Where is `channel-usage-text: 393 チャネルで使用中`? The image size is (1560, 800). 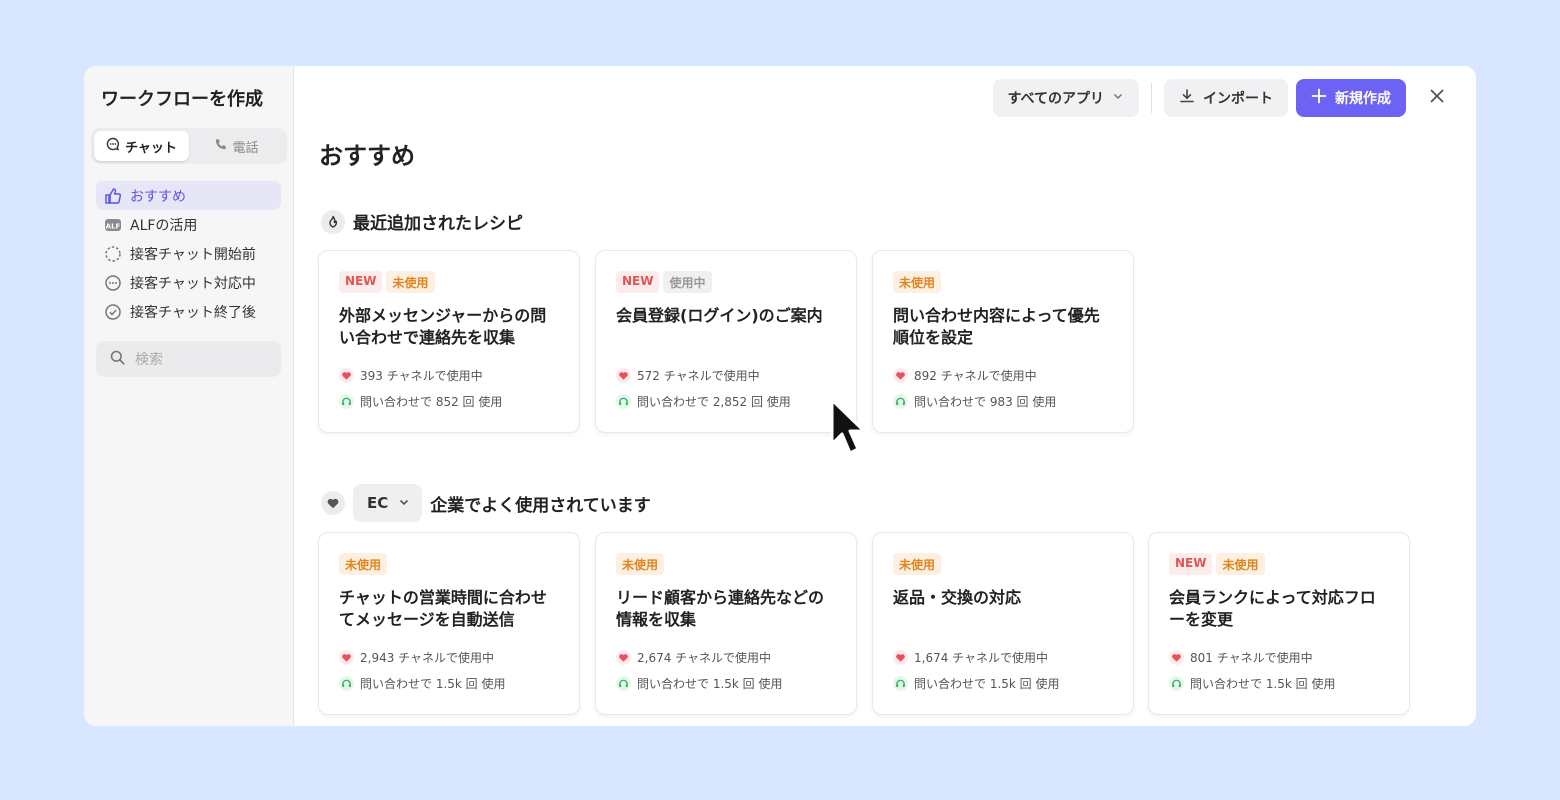 channel-usage-text: 393 チャネルで使用中 is located at coordinates (421, 376).